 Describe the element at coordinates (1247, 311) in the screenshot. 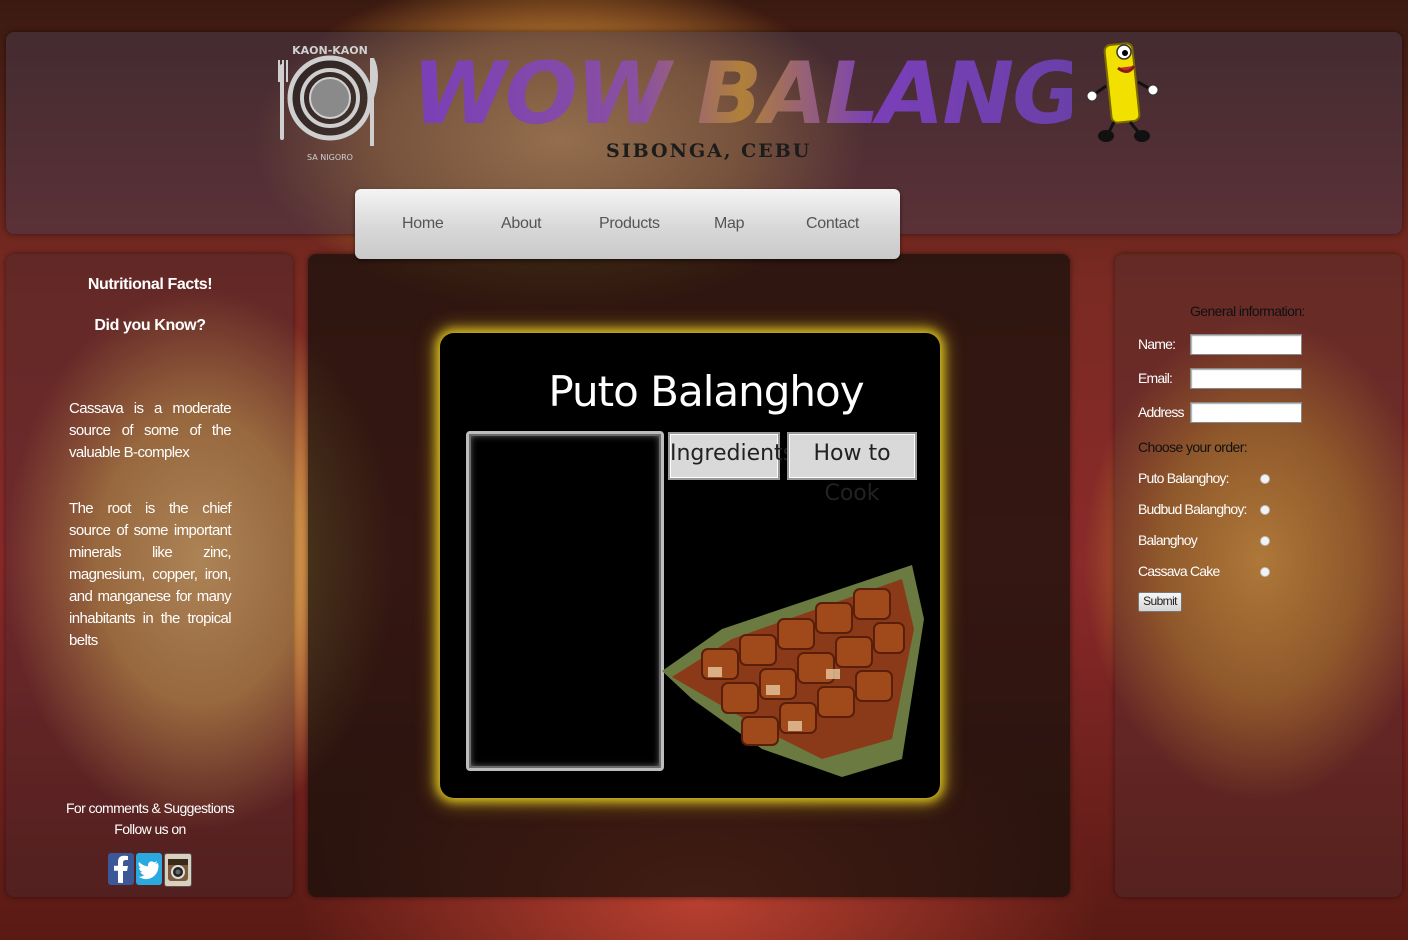

I see `general-info-label: General information:` at that location.